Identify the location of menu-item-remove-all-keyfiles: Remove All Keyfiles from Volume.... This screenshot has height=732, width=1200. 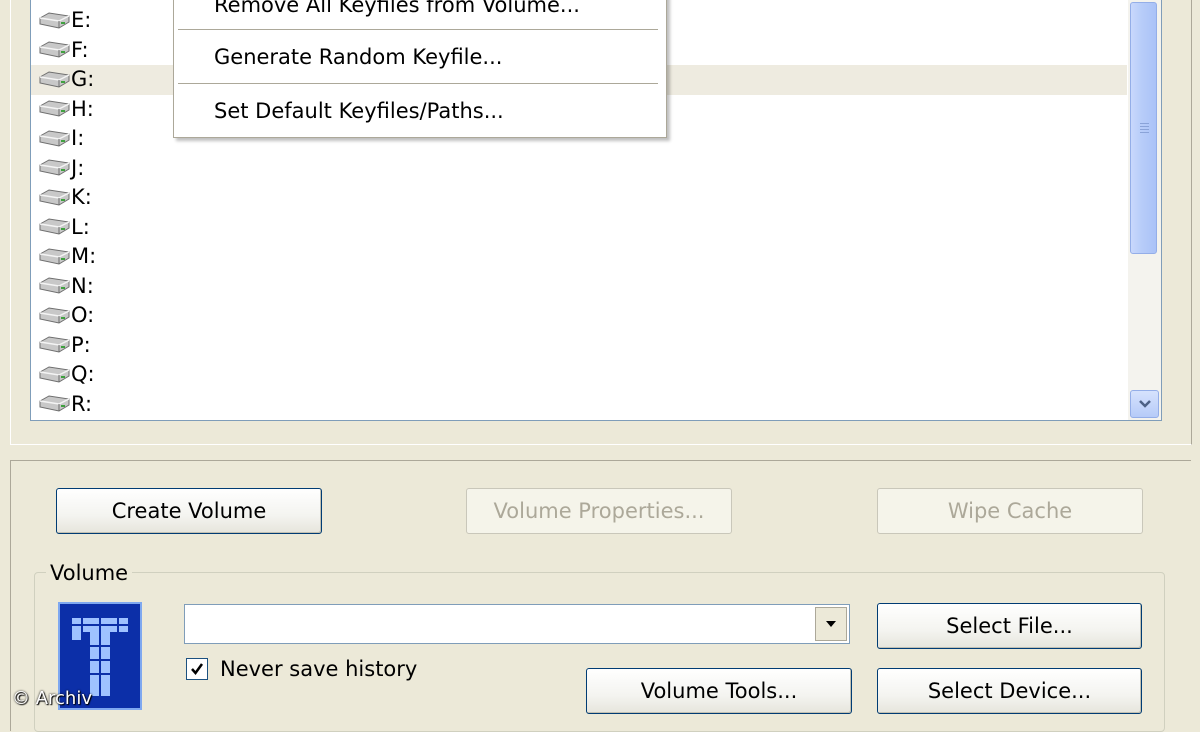
(397, 8).